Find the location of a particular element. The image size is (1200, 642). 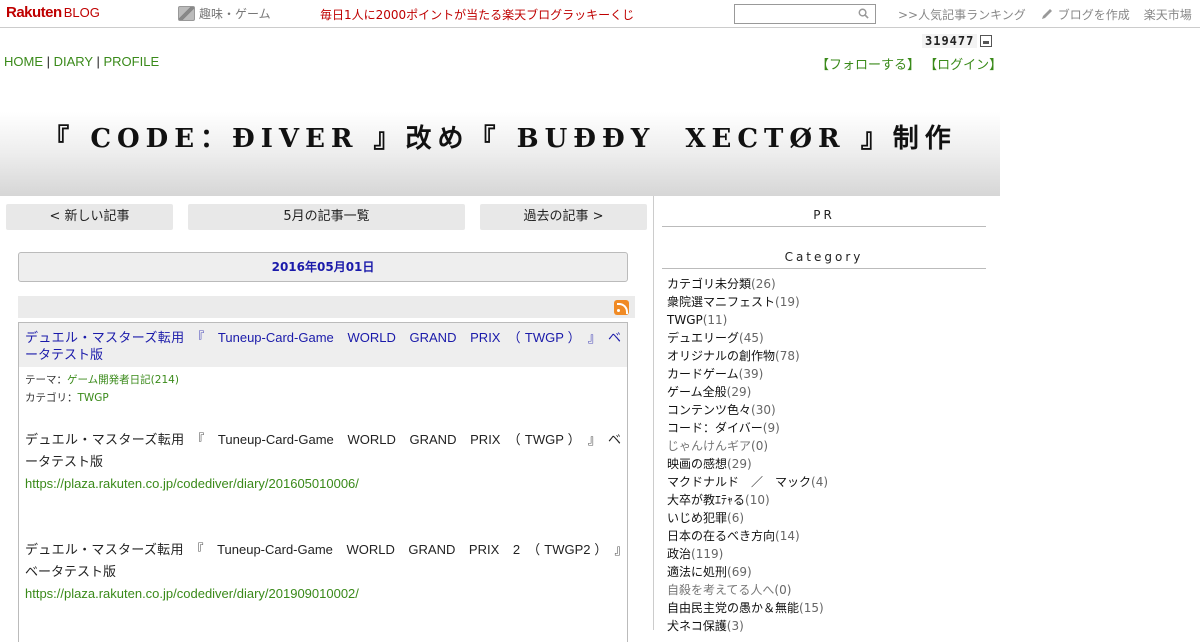

category-count: (119) is located at coordinates (707, 554).